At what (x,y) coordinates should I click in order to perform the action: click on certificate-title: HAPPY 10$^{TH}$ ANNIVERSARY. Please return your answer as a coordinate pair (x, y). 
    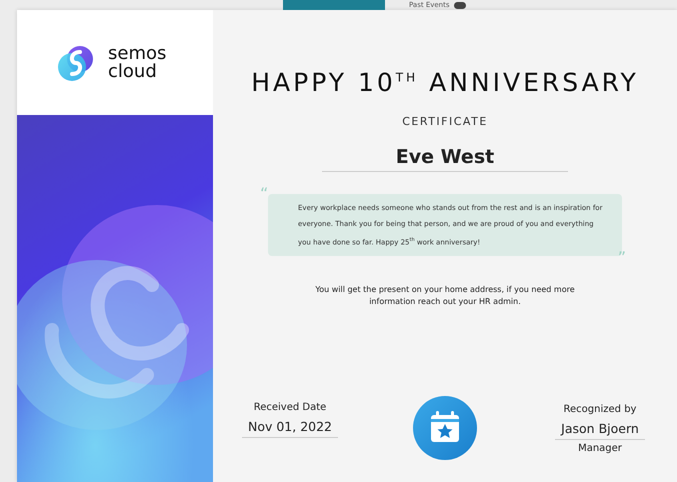
    Looking at the image, I should click on (445, 82).